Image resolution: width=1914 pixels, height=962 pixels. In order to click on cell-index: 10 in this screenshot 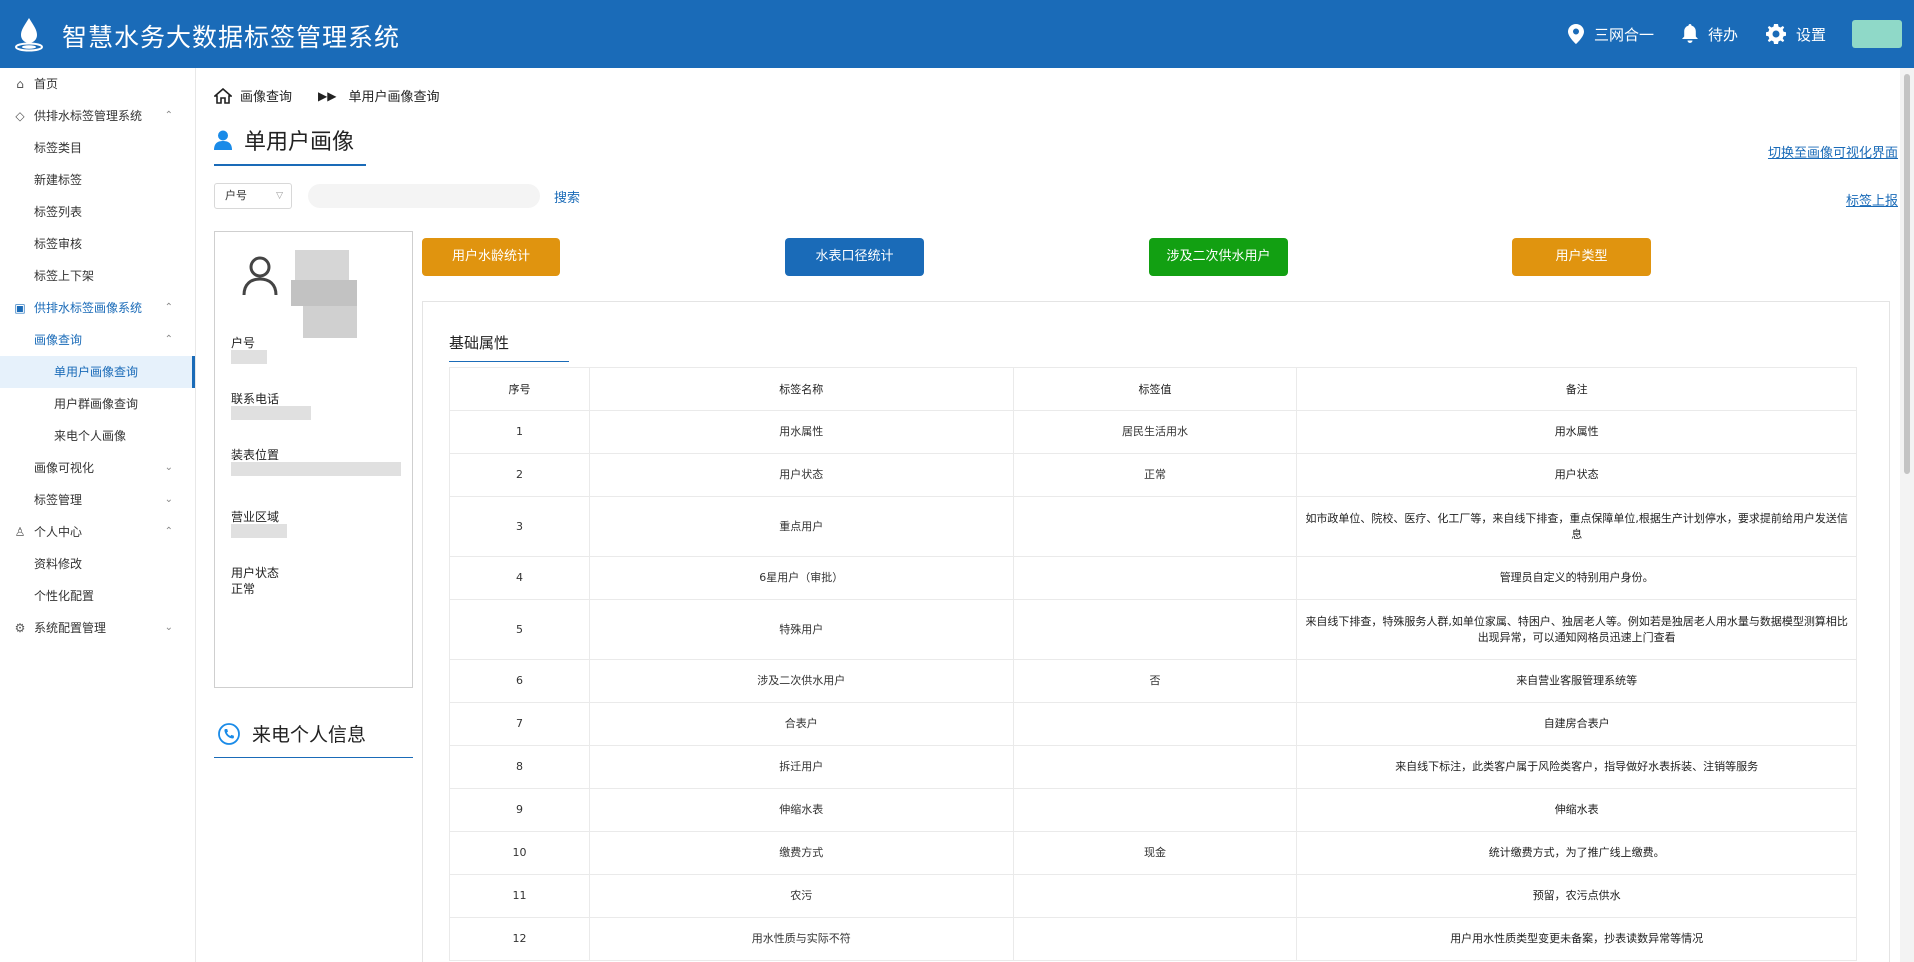, I will do `click(519, 853)`.